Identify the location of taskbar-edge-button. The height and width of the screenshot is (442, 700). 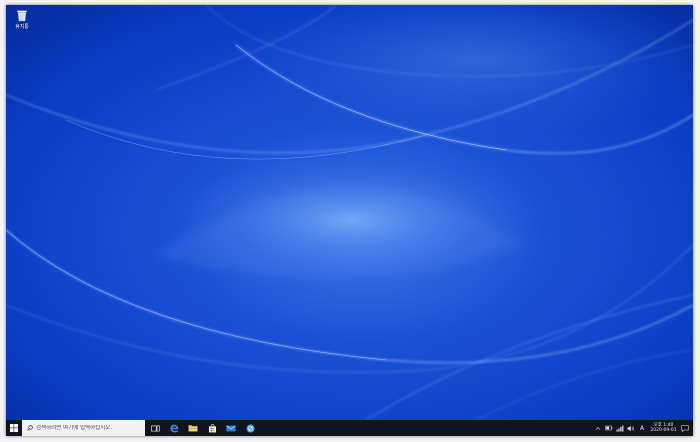
(174, 428).